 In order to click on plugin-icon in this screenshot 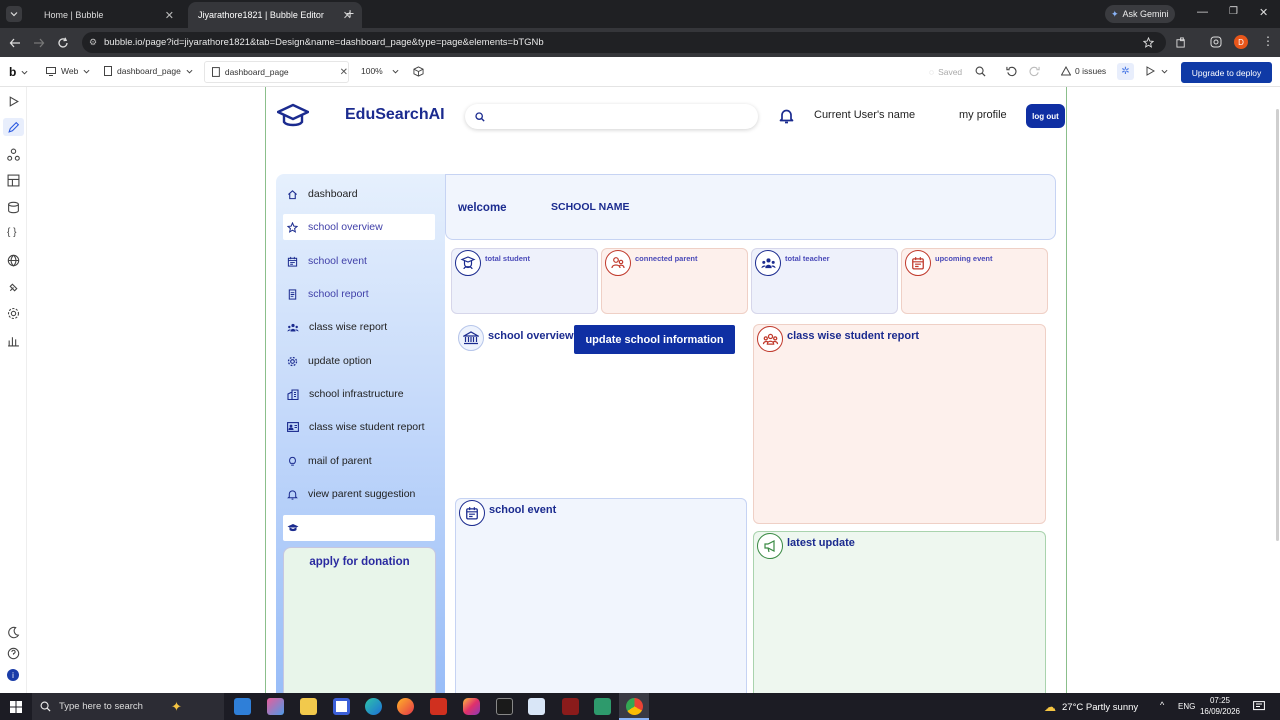, I will do `click(13, 287)`.